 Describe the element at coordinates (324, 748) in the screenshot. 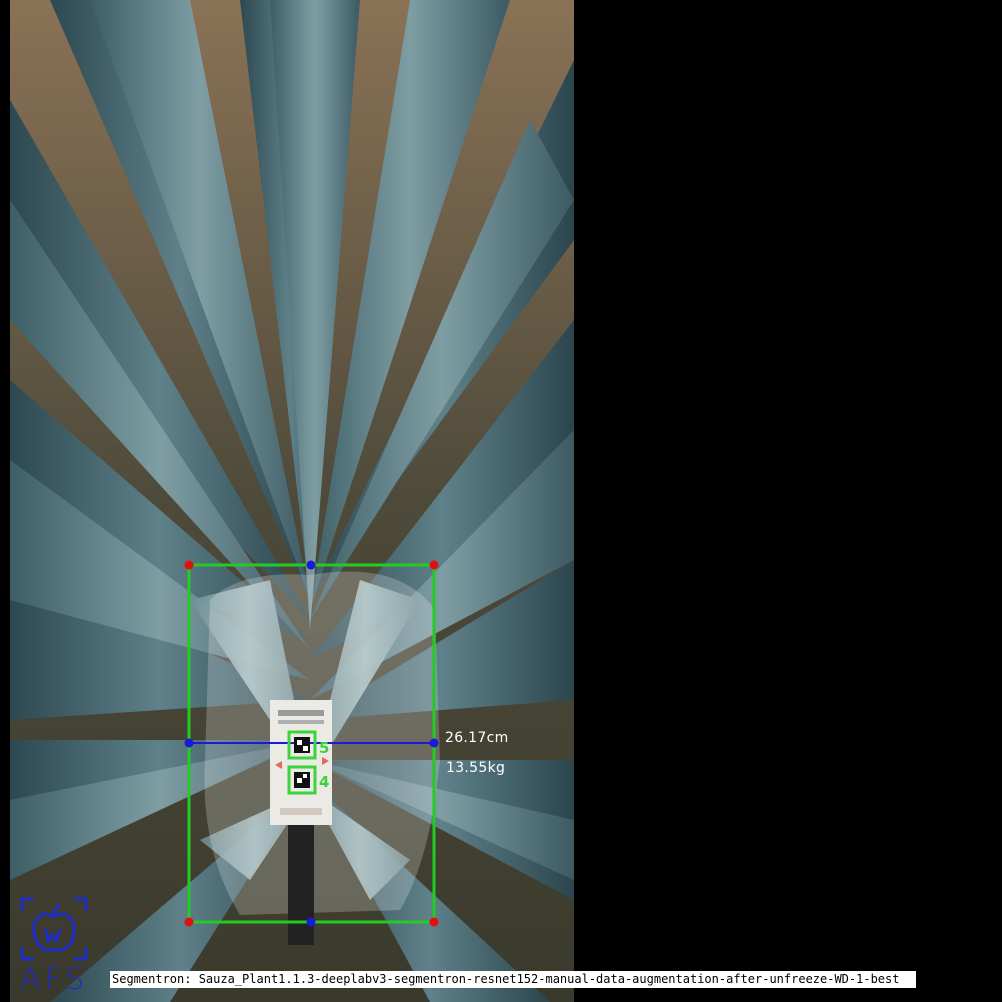

I see `marker-label-5: 5` at that location.